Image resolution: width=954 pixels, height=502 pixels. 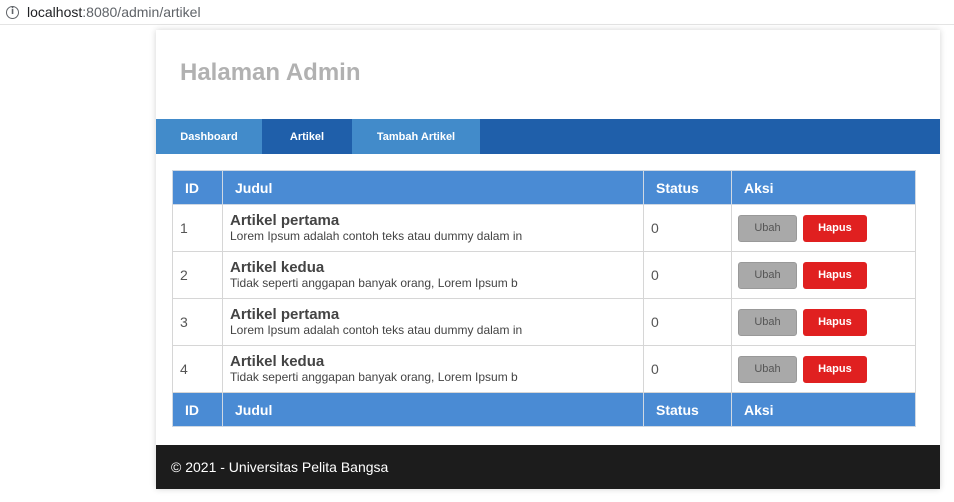 I want to click on row-id: 1, so click(x=197, y=228).